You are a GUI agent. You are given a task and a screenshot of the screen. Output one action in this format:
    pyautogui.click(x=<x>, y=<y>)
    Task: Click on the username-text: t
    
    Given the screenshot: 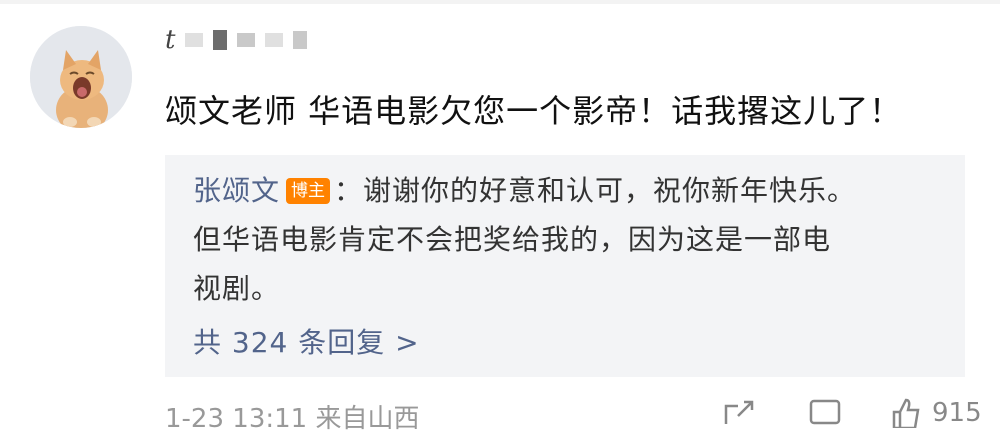 What is the action you would take?
    pyautogui.click(x=170, y=40)
    